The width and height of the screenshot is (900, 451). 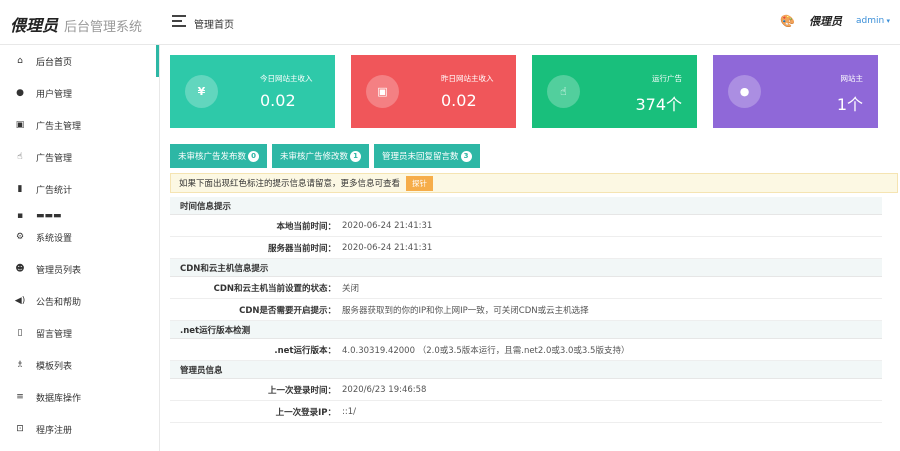 I want to click on page-title: 管理首页, so click(x=214, y=25).